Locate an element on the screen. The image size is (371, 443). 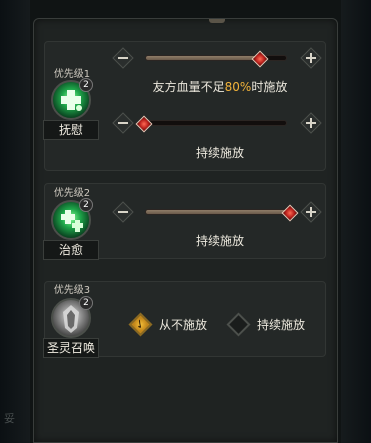
description-prefix: 友方血量不足 is located at coordinates (188, 87).